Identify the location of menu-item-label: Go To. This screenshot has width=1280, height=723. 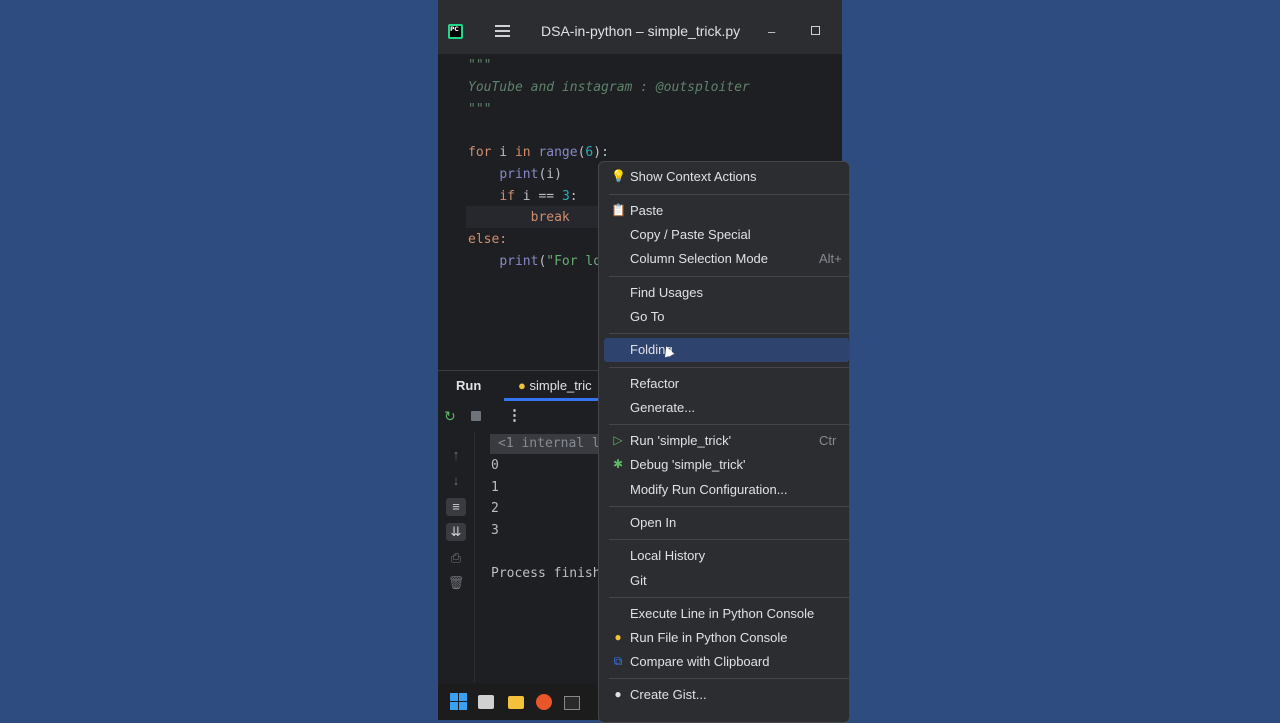
(647, 316).